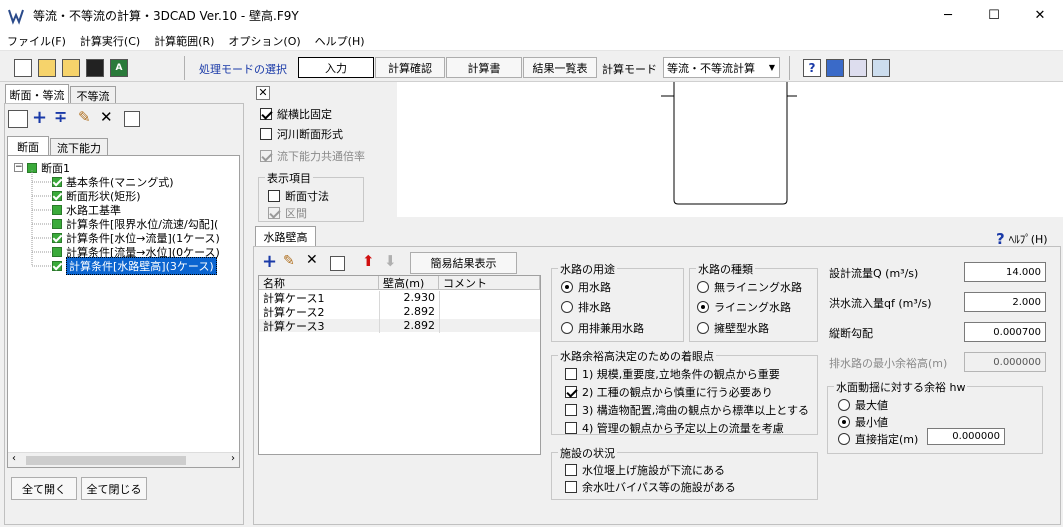 The height and width of the screenshot is (527, 1063). What do you see at coordinates (882, 439) in the screenshot?
I see `wave-direct-radio: 直接指定(m)` at bounding box center [882, 439].